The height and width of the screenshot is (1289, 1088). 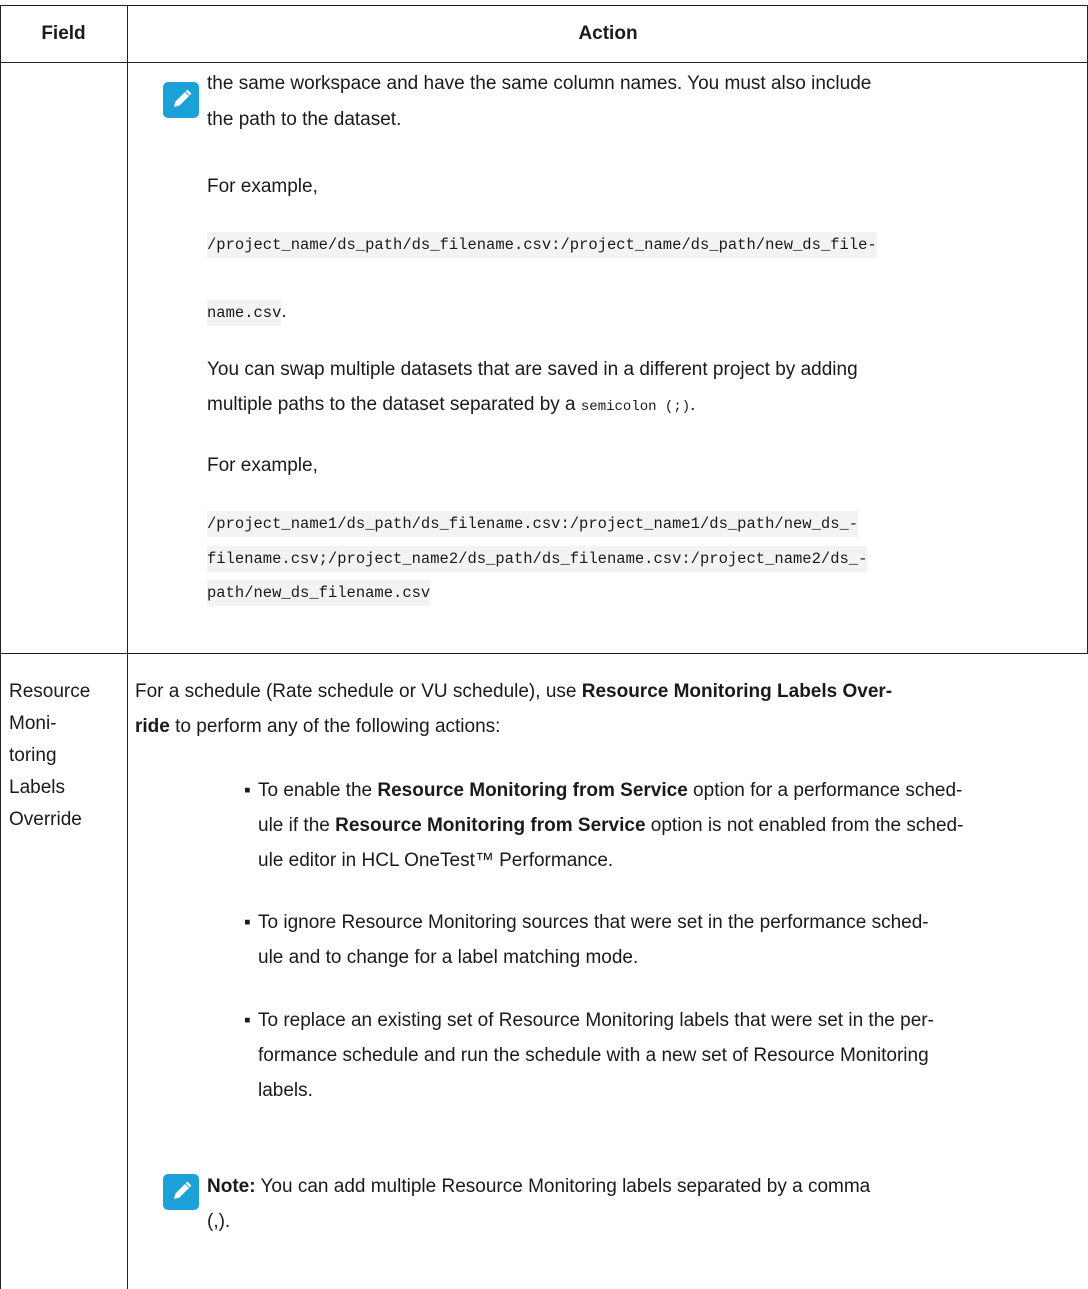 What do you see at coordinates (544, 62) in the screenshot?
I see `header-bottom-border` at bounding box center [544, 62].